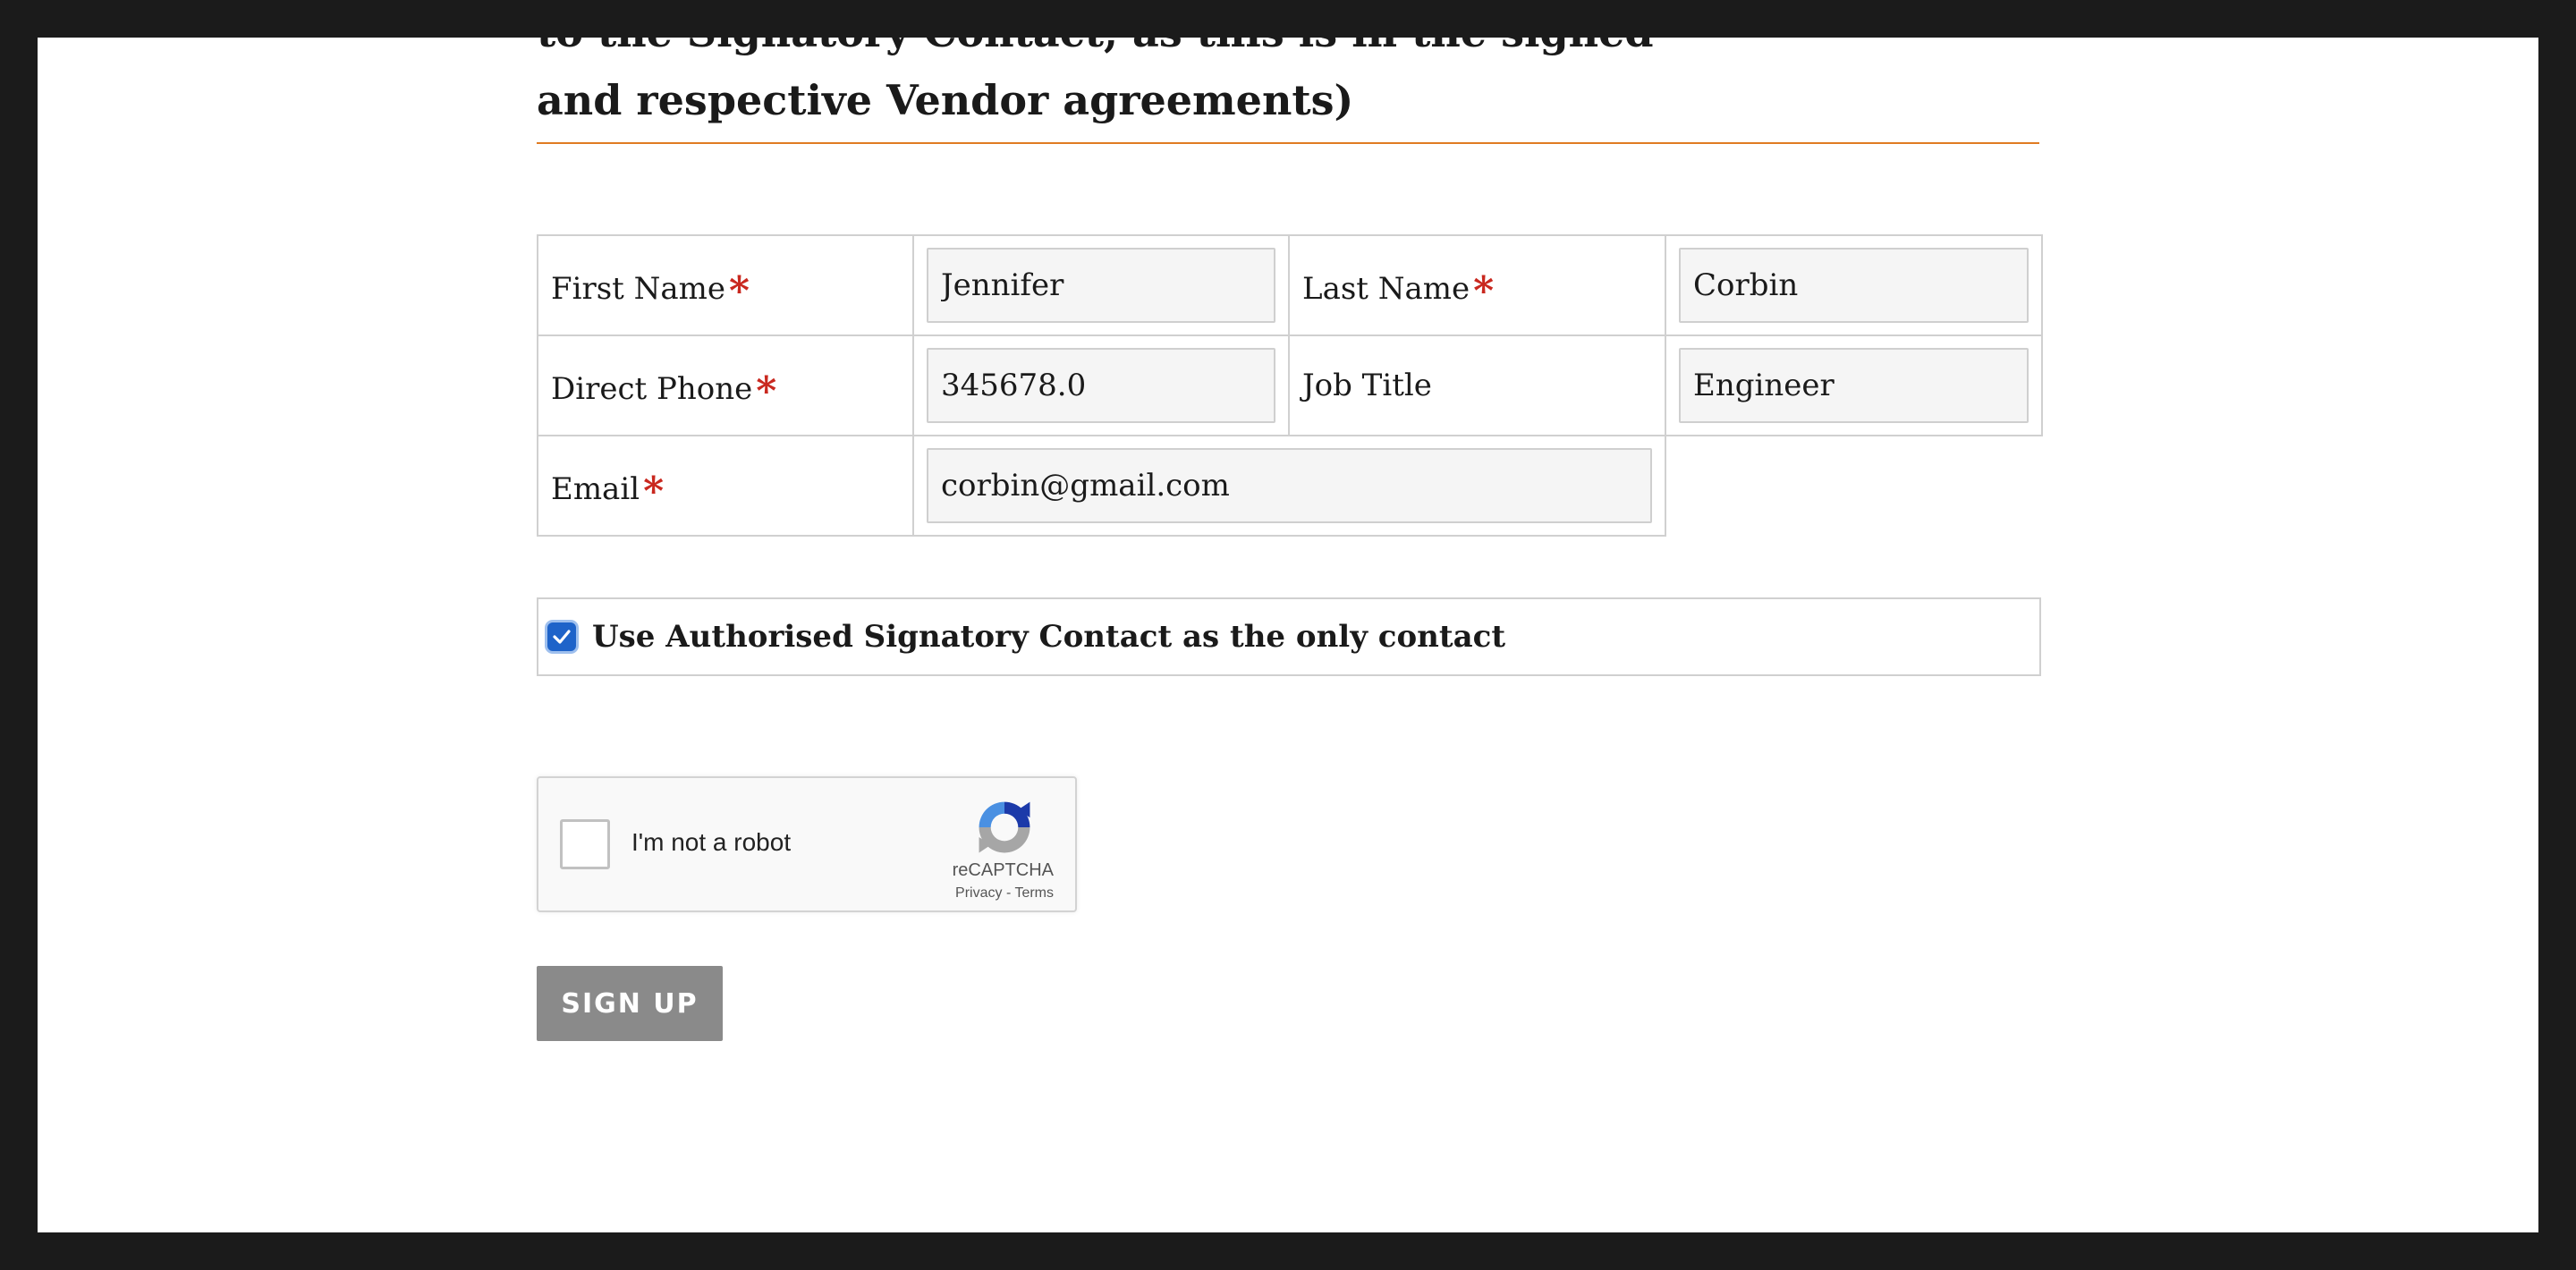 This screenshot has height=1270, width=2576. I want to click on recaptcha-brand: reCAPTCHA, so click(1003, 870).